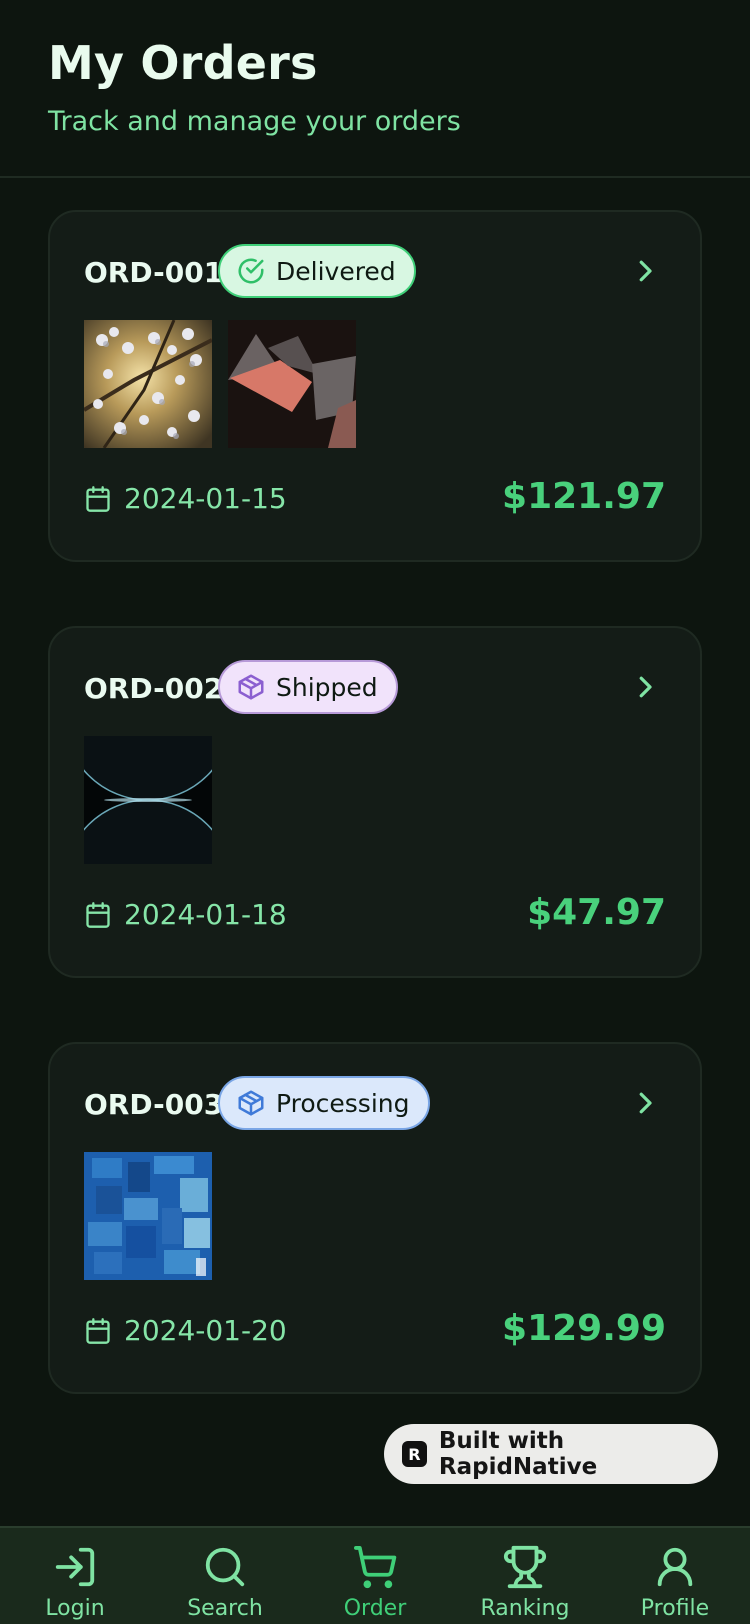  I want to click on status-badge: Processing, so click(324, 1103).